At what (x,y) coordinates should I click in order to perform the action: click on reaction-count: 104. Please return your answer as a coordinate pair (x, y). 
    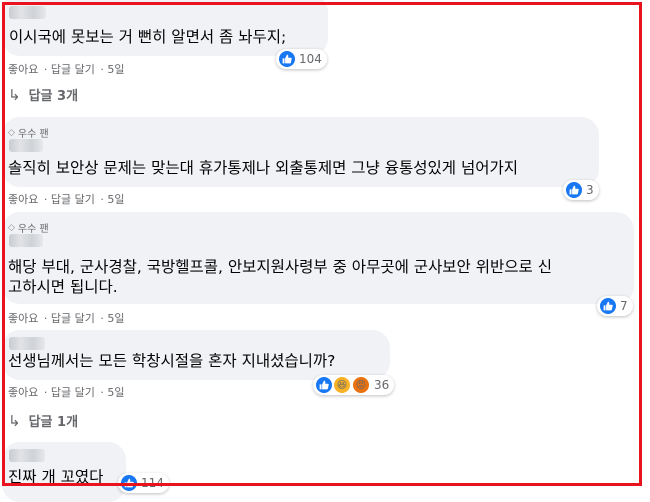
    Looking at the image, I should click on (310, 59).